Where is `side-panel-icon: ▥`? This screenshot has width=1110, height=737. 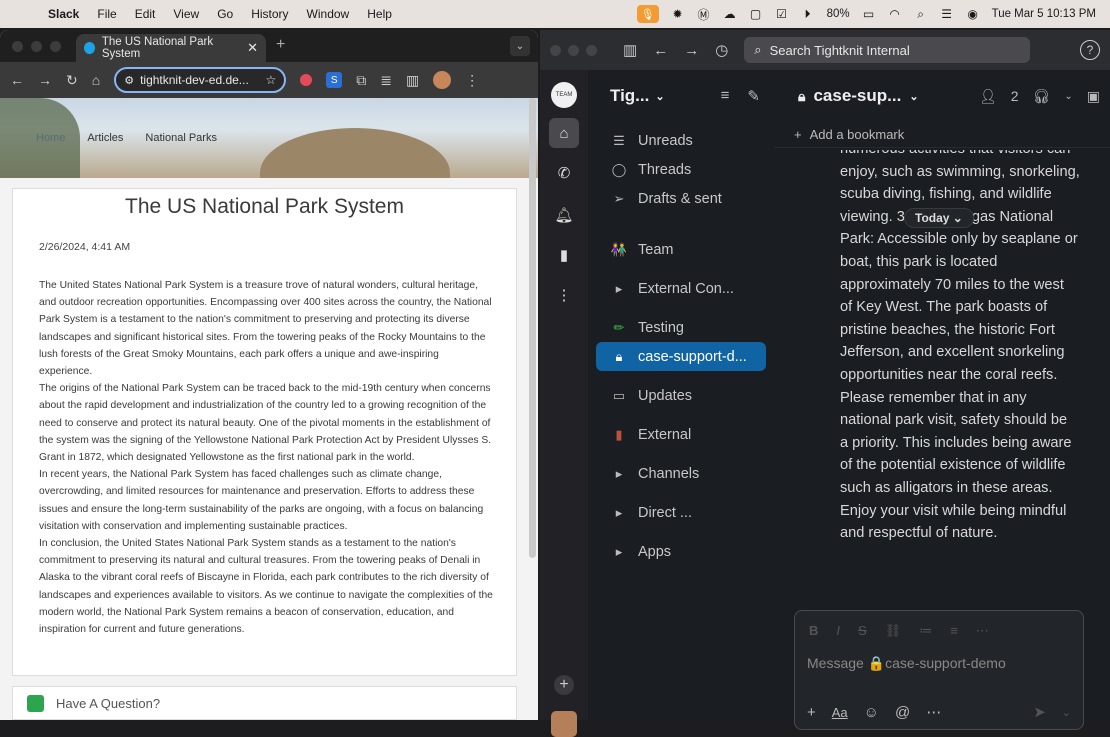 side-panel-icon: ▥ is located at coordinates (412, 80).